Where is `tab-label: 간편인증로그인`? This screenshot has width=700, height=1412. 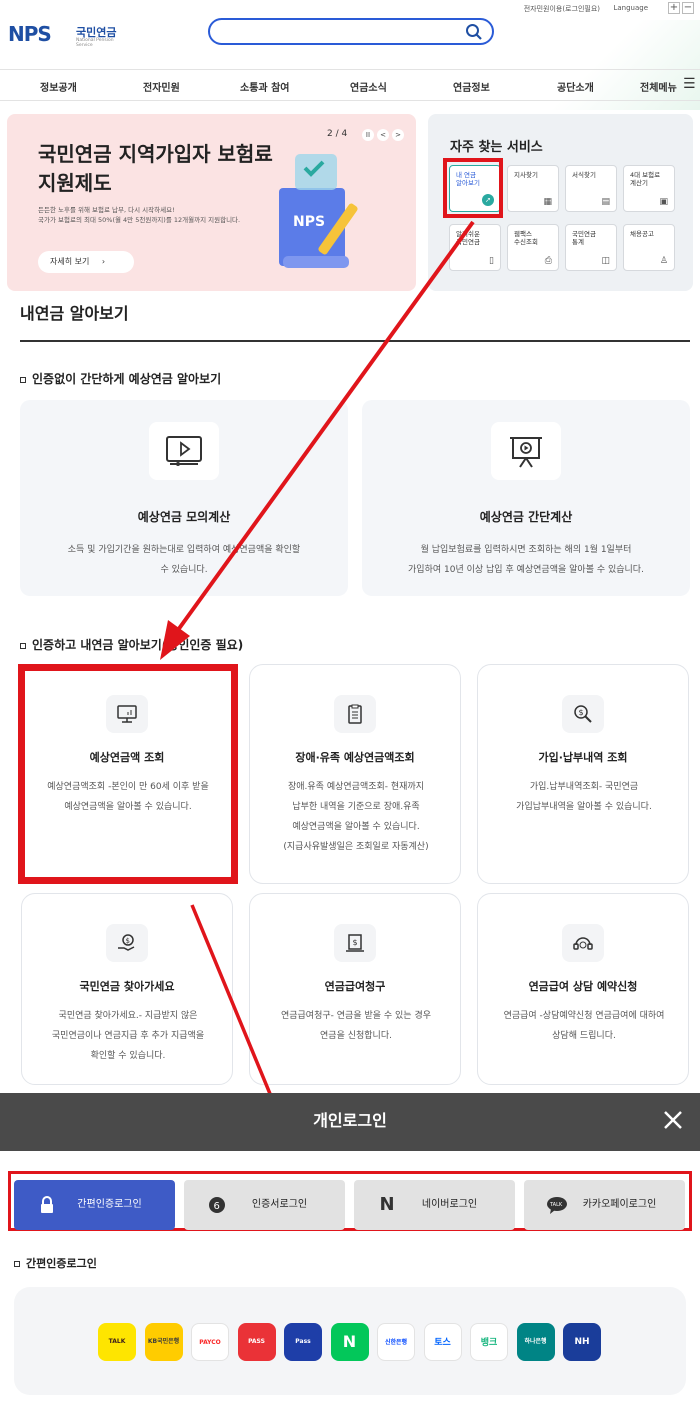 tab-label: 간편인증로그인 is located at coordinates (109, 1204).